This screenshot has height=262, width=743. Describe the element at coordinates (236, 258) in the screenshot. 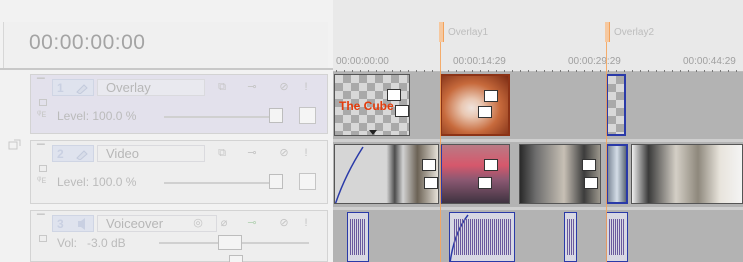

I see `pan-slider-knob` at that location.